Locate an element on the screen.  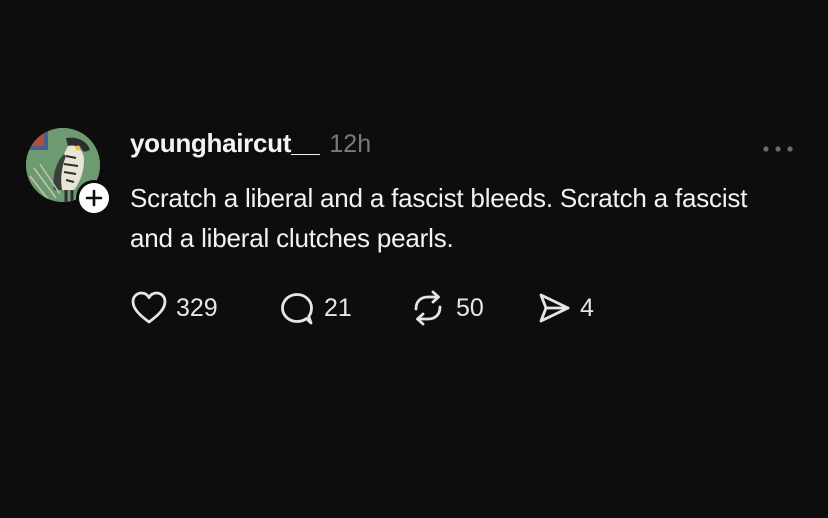
plus-icon is located at coordinates (94, 198).